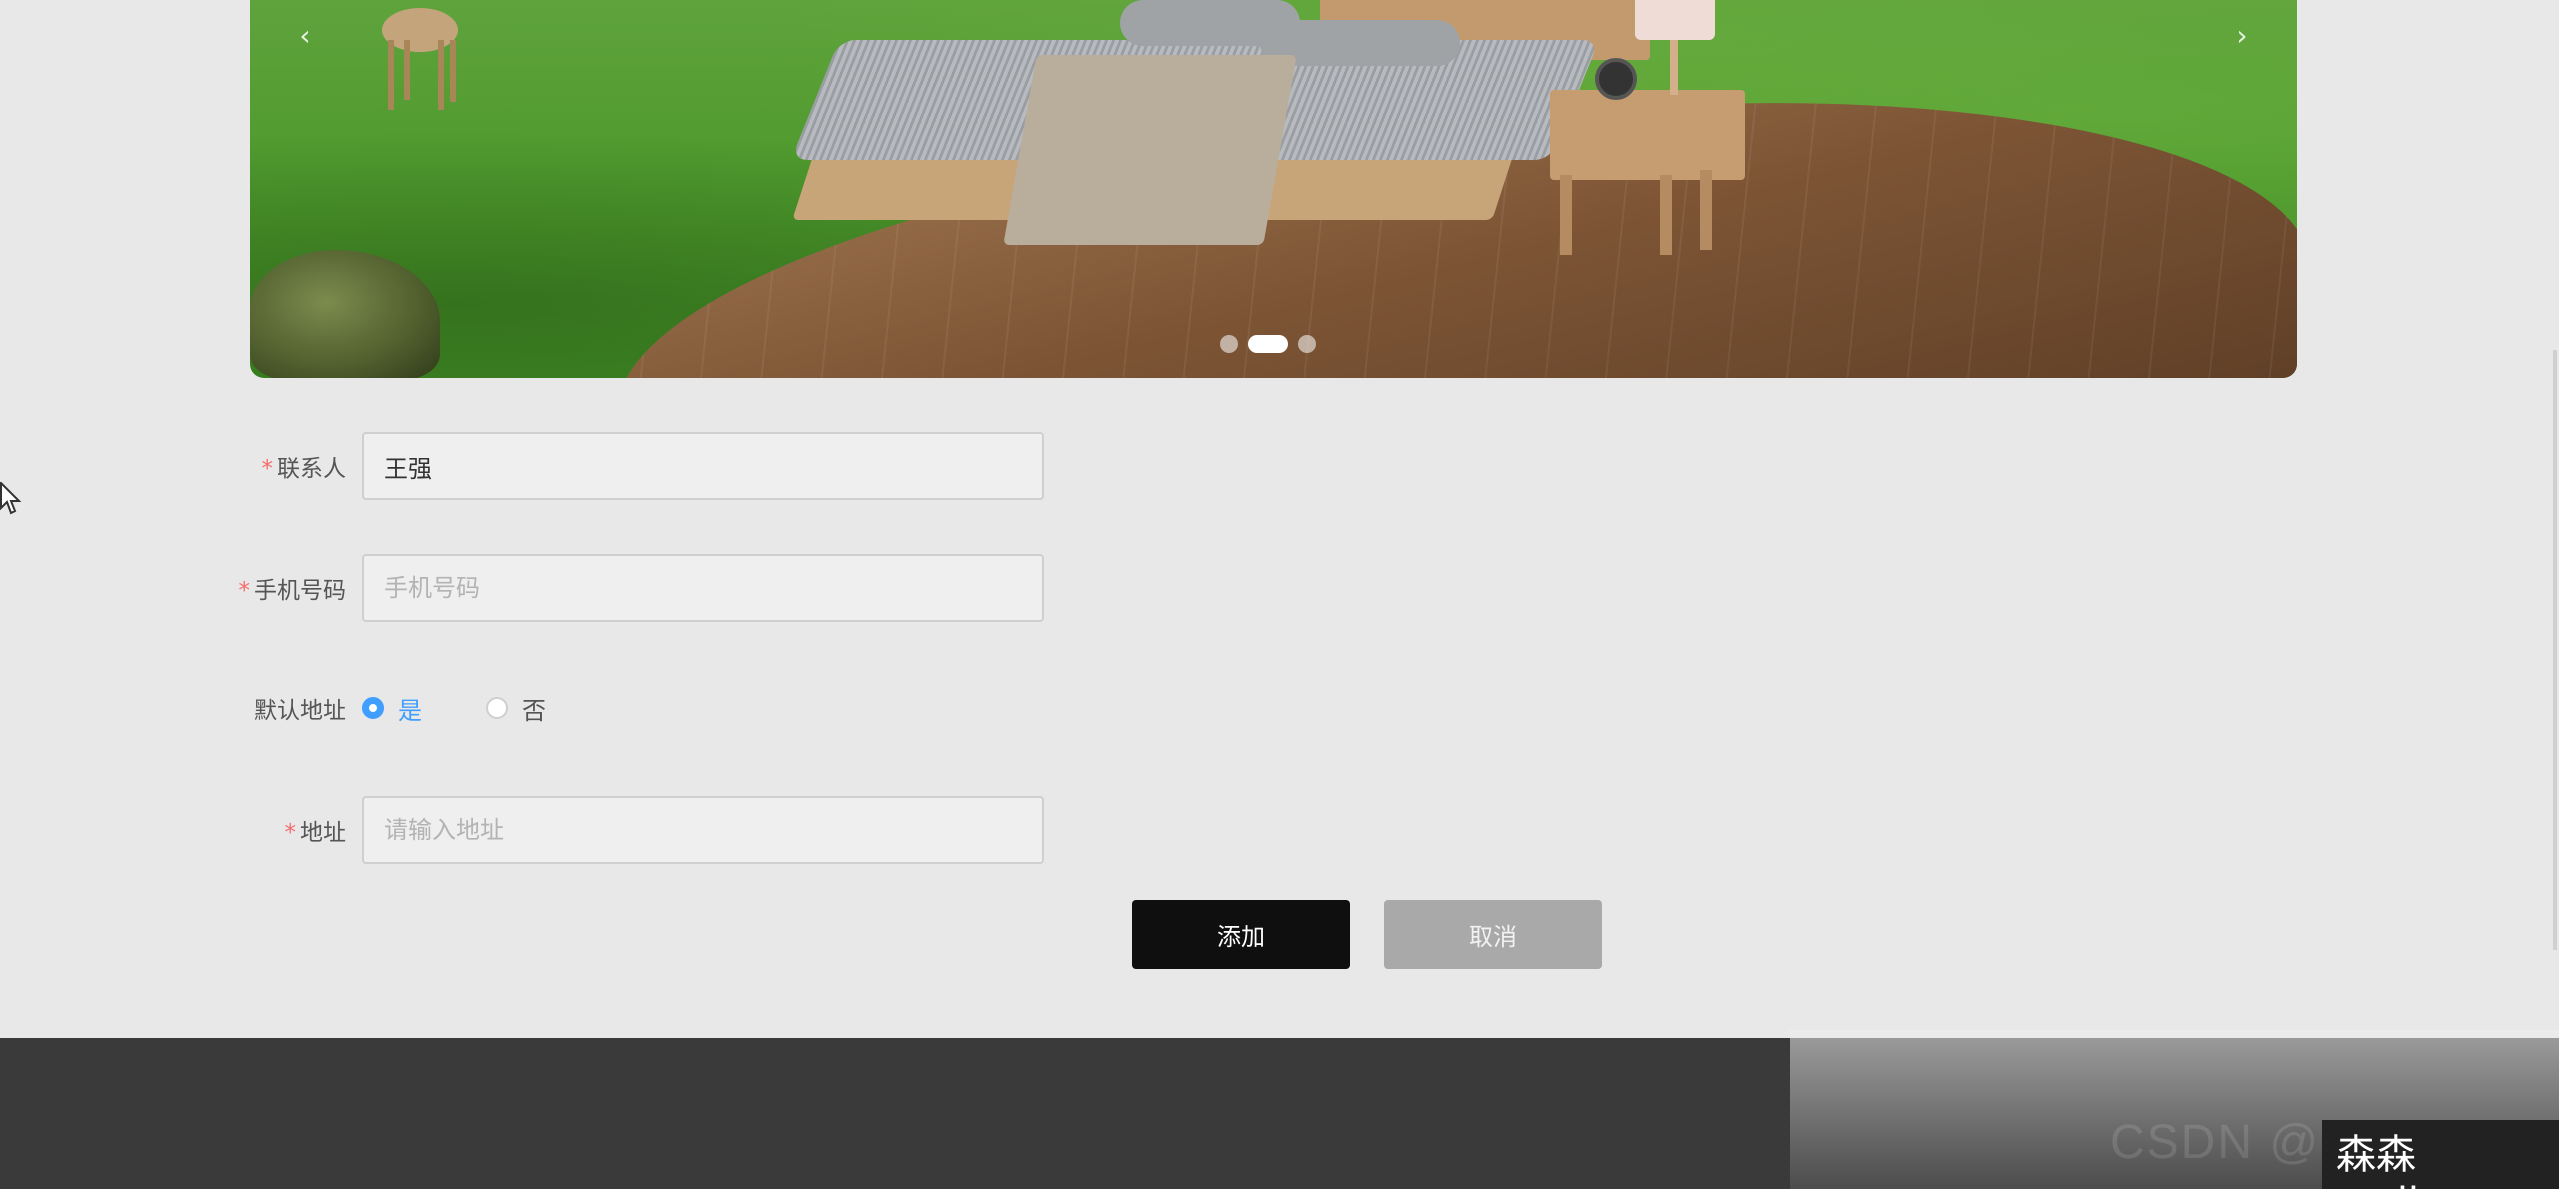 The width and height of the screenshot is (2559, 1189). What do you see at coordinates (1493, 934) in the screenshot?
I see `cancel-button: 取消` at bounding box center [1493, 934].